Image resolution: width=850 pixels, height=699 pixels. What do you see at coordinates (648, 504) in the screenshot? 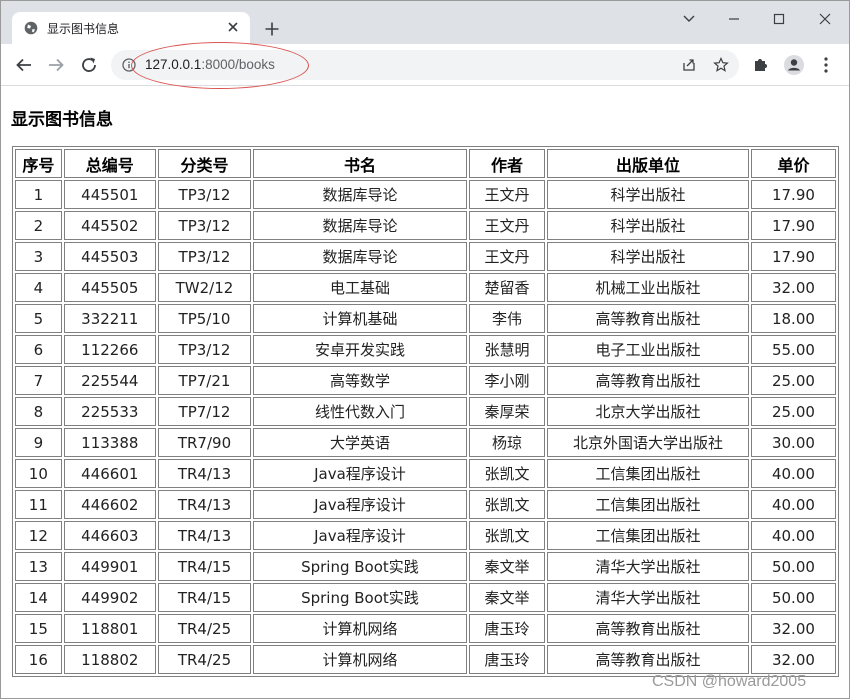
I see `cell-publisher: 工信集团出版社` at bounding box center [648, 504].